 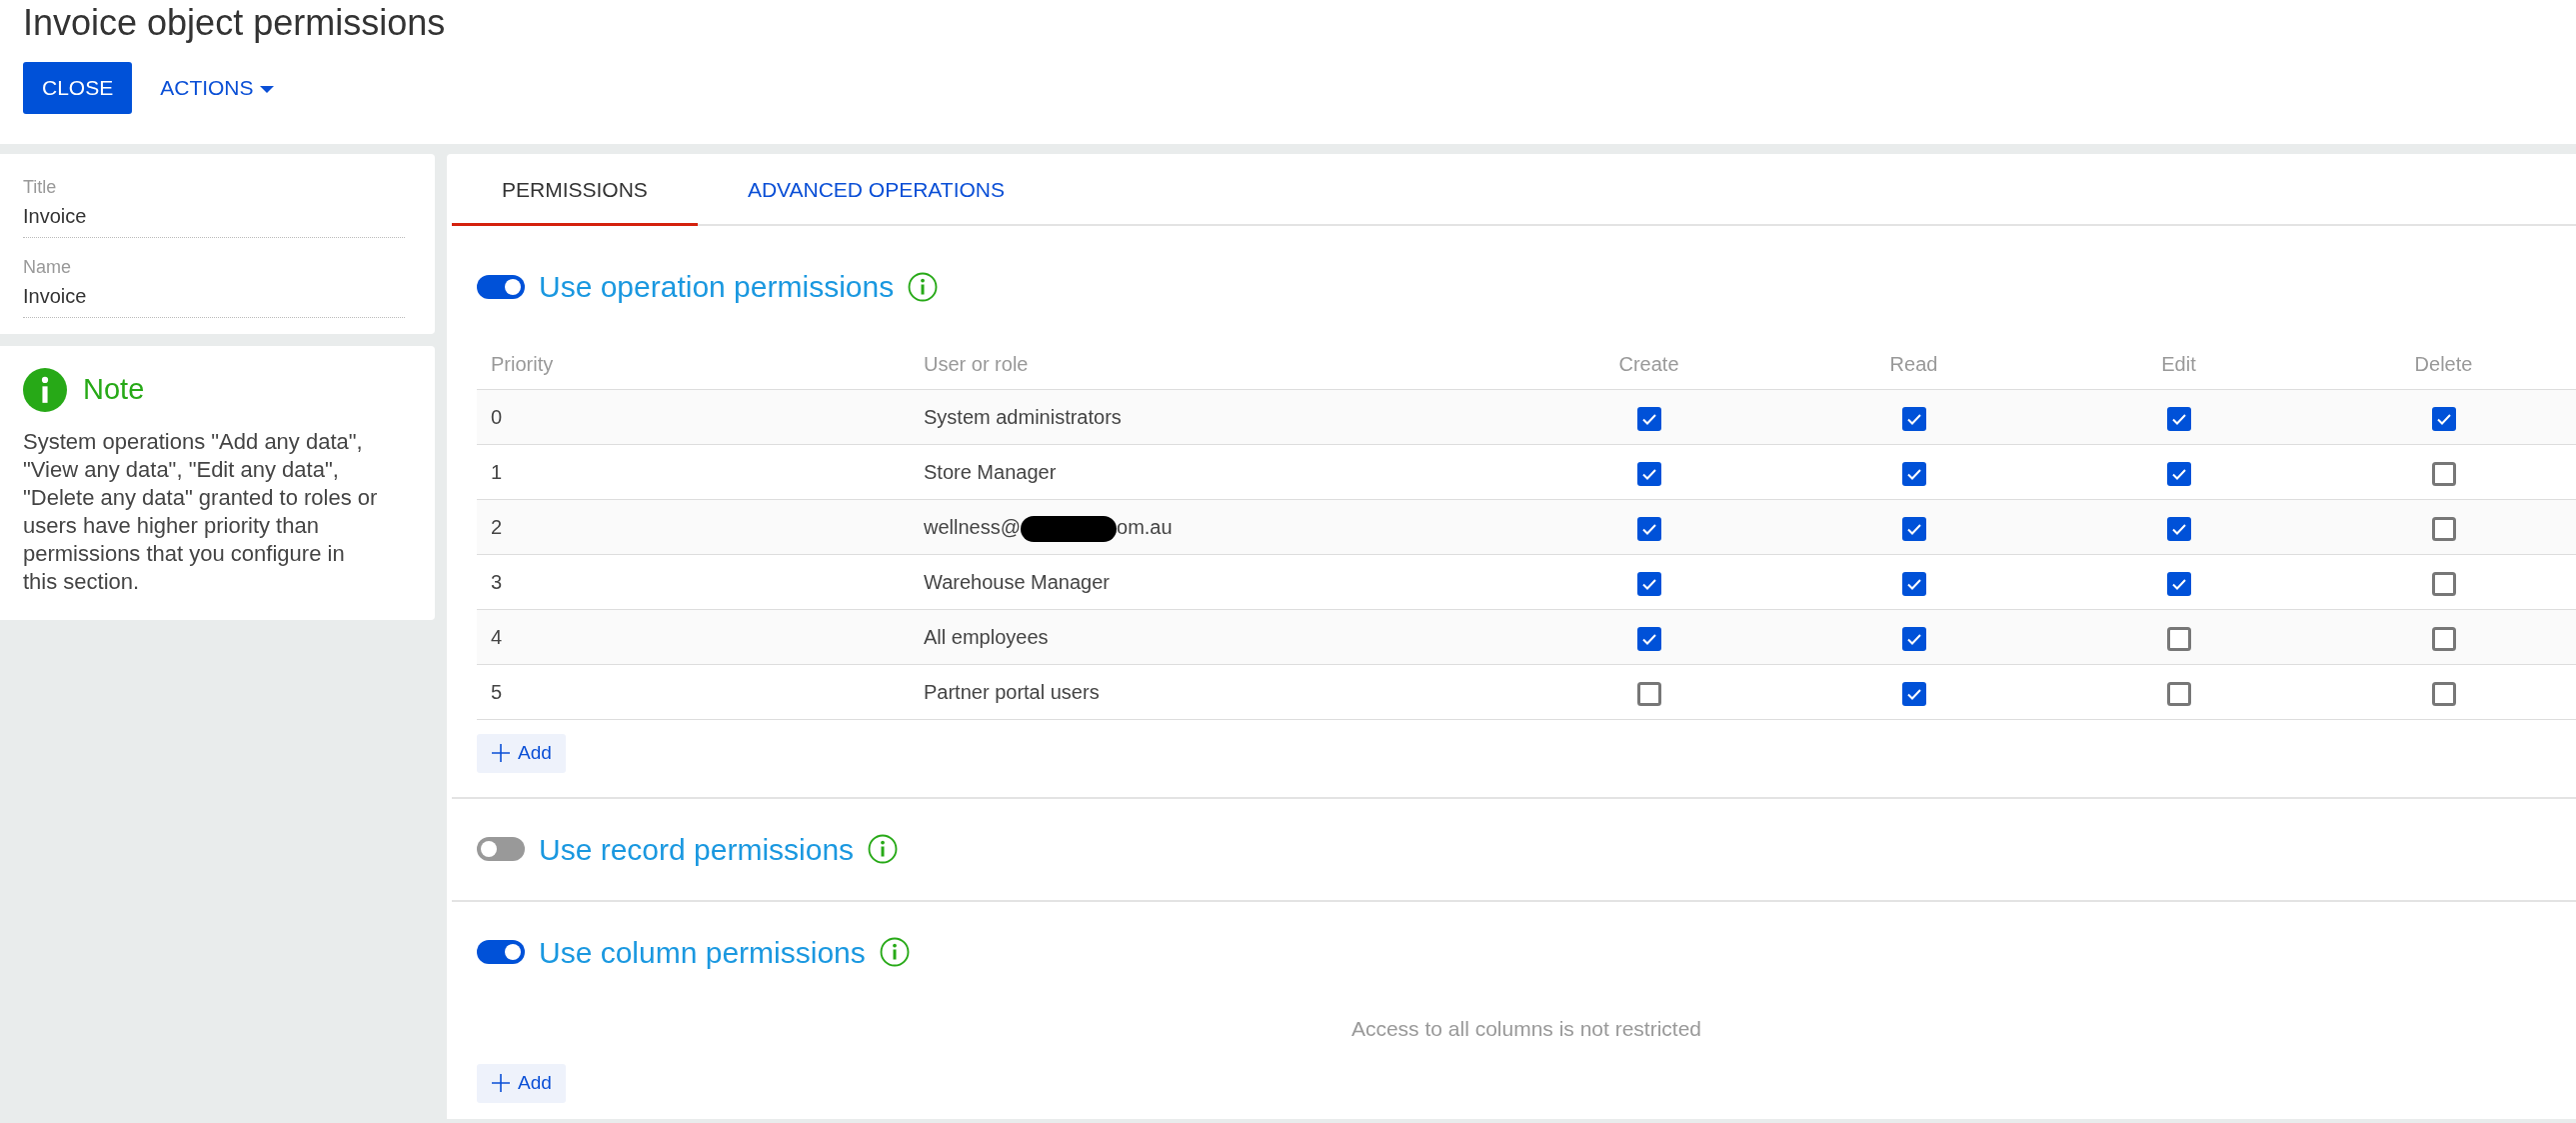 What do you see at coordinates (201, 511) in the screenshot?
I see `note-text: System operations "Add any data", "View any data", "Edit any data", "Delete any data" granted to roles or users have higher priority than permissions that you configure in this section.` at bounding box center [201, 511].